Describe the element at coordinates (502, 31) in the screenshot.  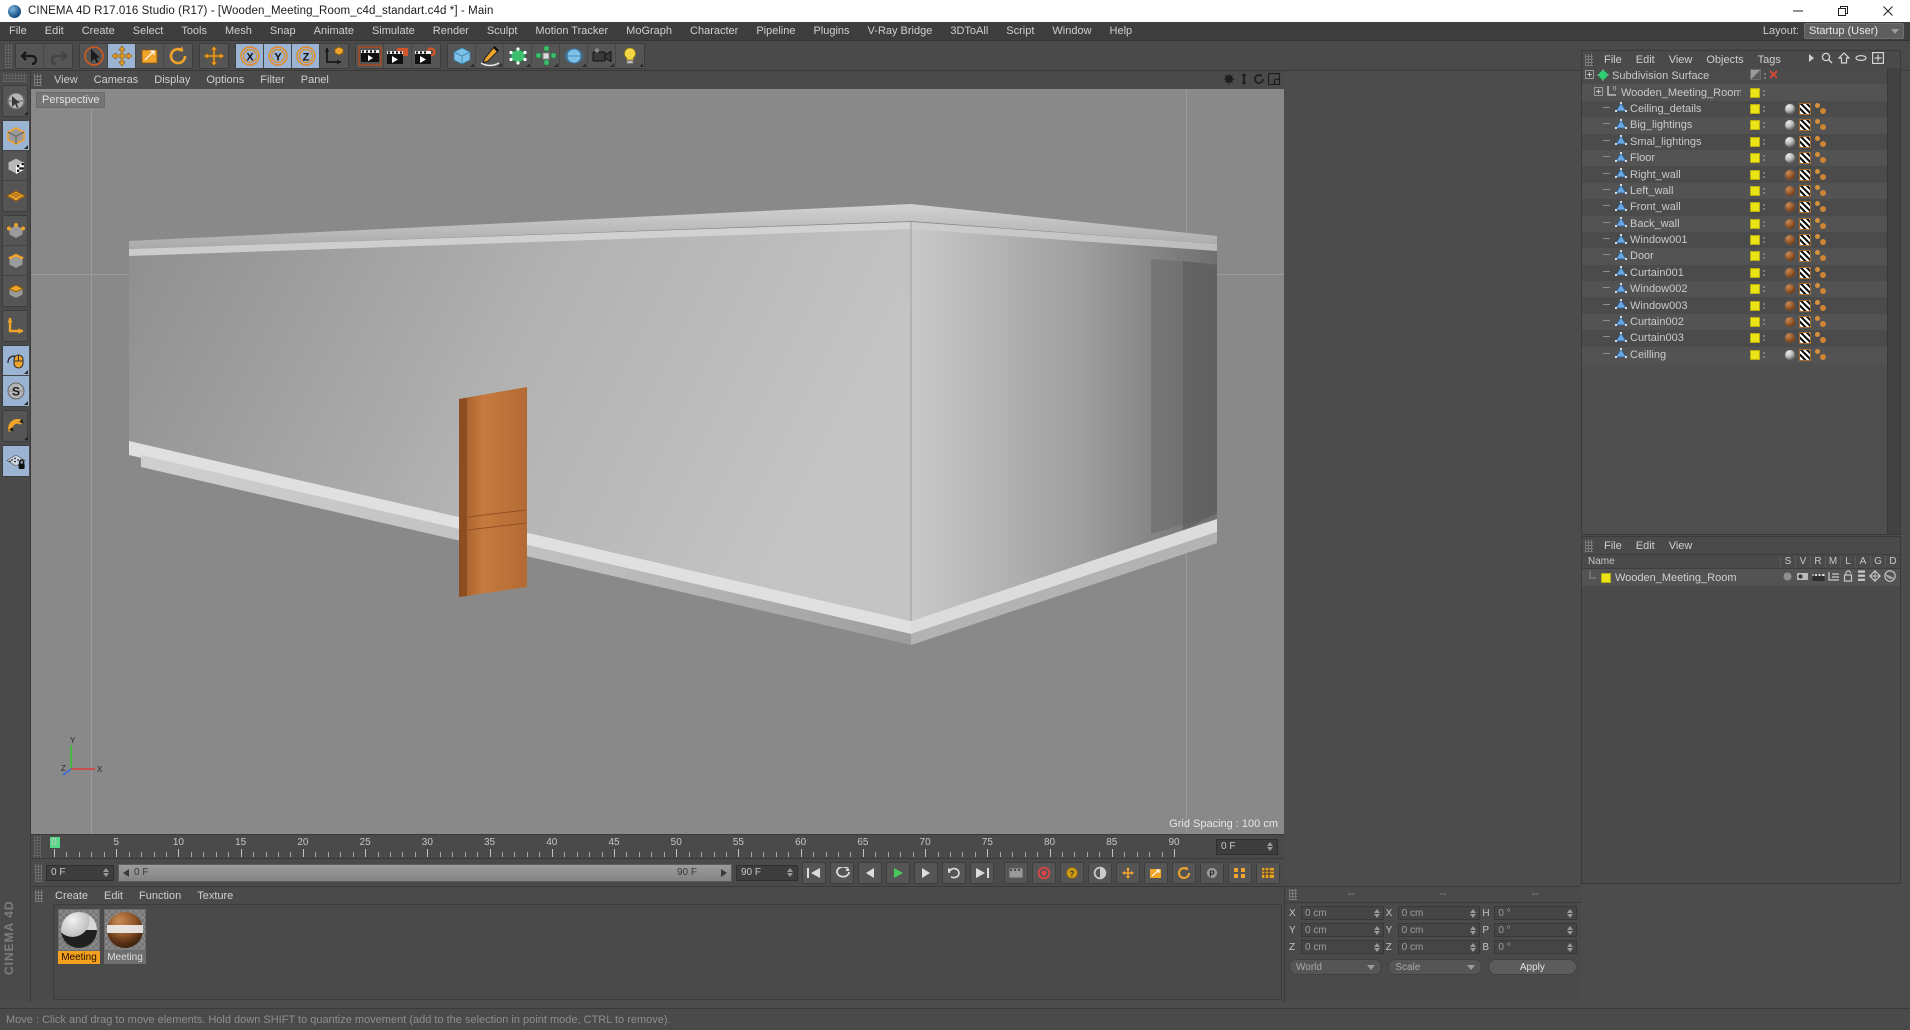
I see `menu-item-sculpt: Sculpt` at that location.